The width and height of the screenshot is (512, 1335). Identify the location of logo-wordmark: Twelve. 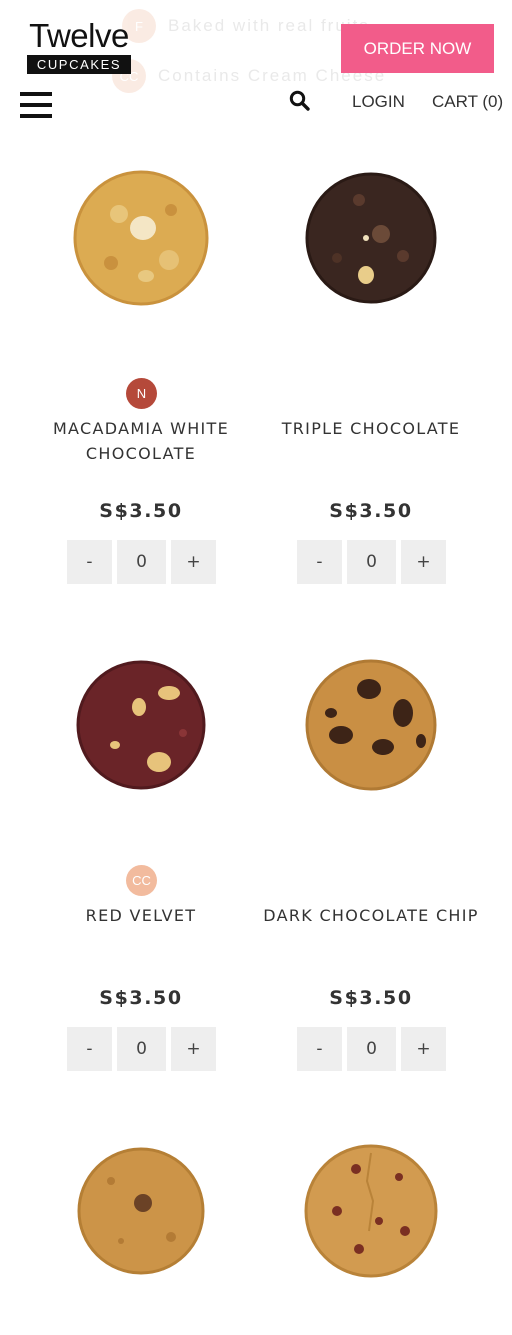
(79, 35).